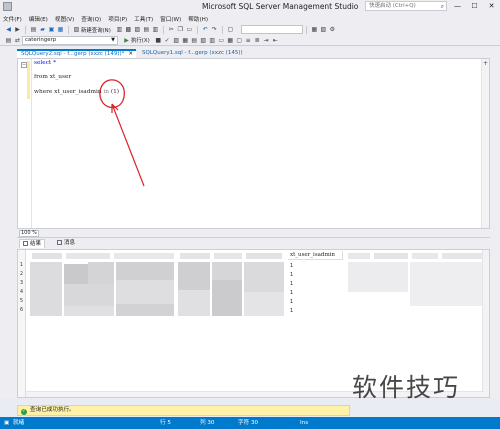  What do you see at coordinates (205, 29) in the screenshot?
I see `undo-icon: ↶` at bounding box center [205, 29].